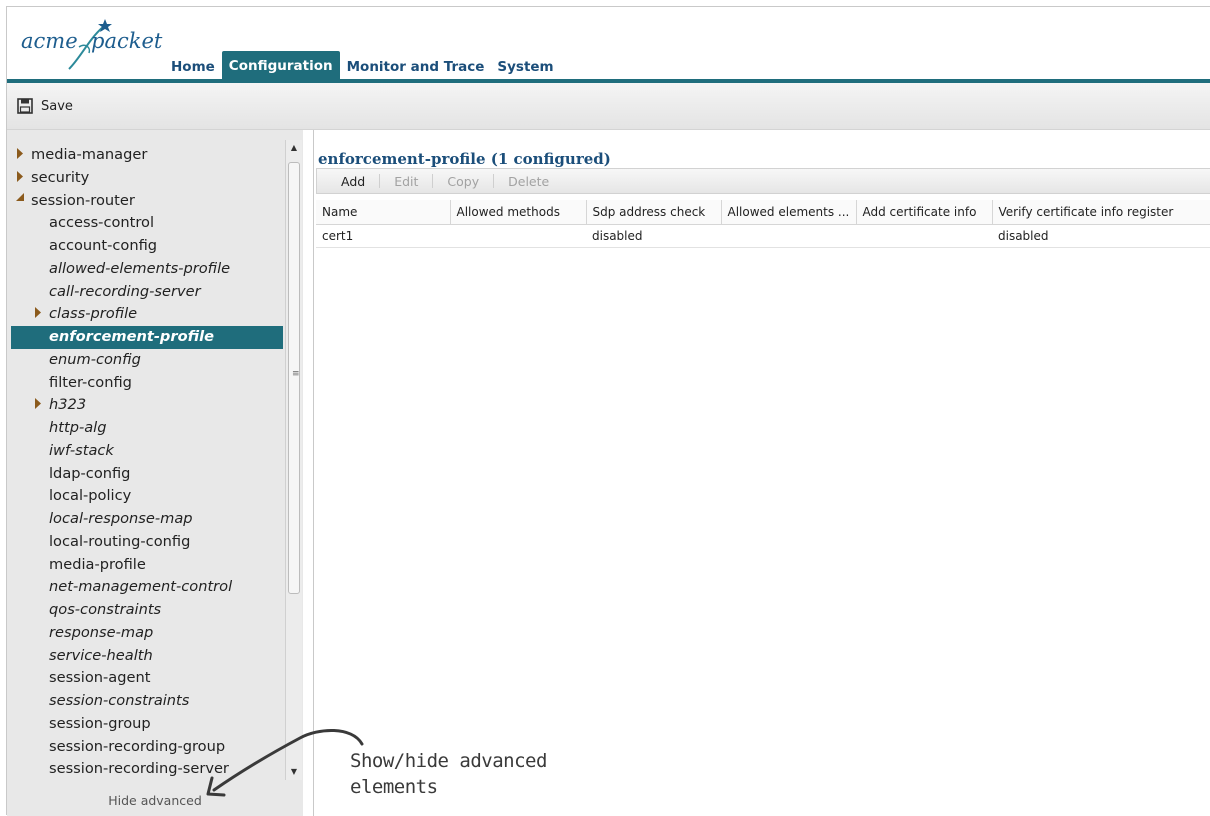  I want to click on sidebar-item-label: iwf-stack, so click(81, 450).